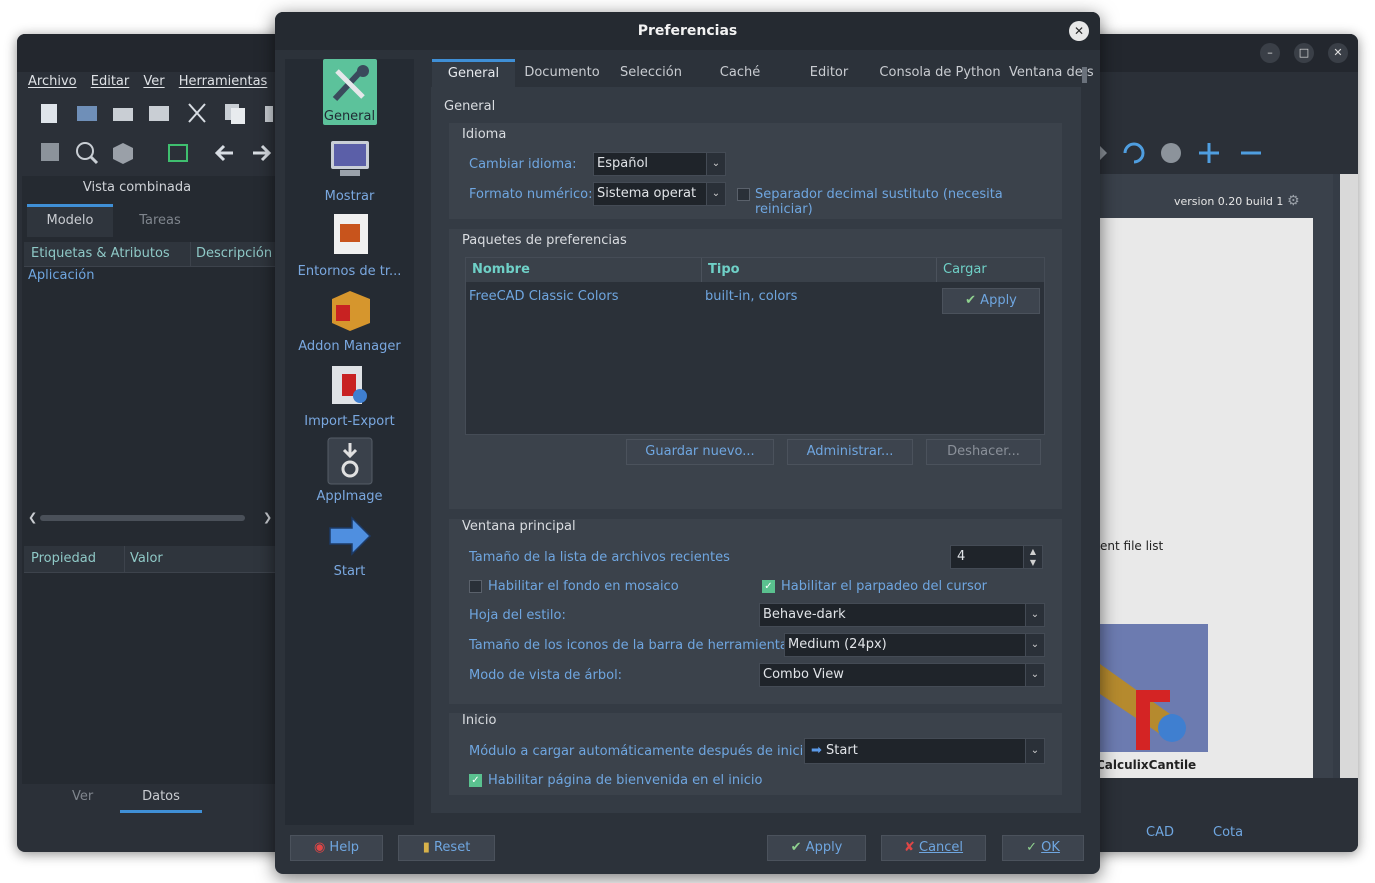 The image size is (1375, 883). Describe the element at coordinates (110, 81) in the screenshot. I see `menu-editar: Editar` at that location.